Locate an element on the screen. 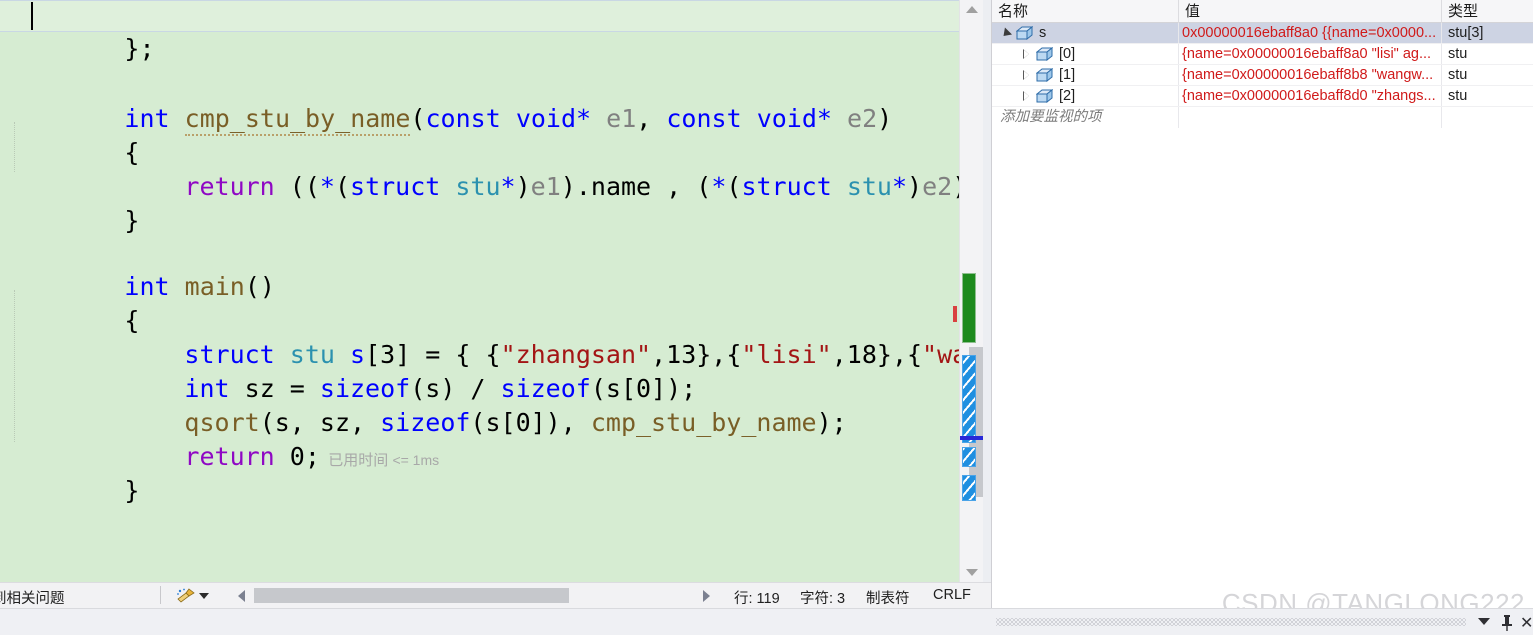 Image resolution: width=1533 pixels, height=636 pixels. editor-horizontal-scrollbar is located at coordinates (476, 596).